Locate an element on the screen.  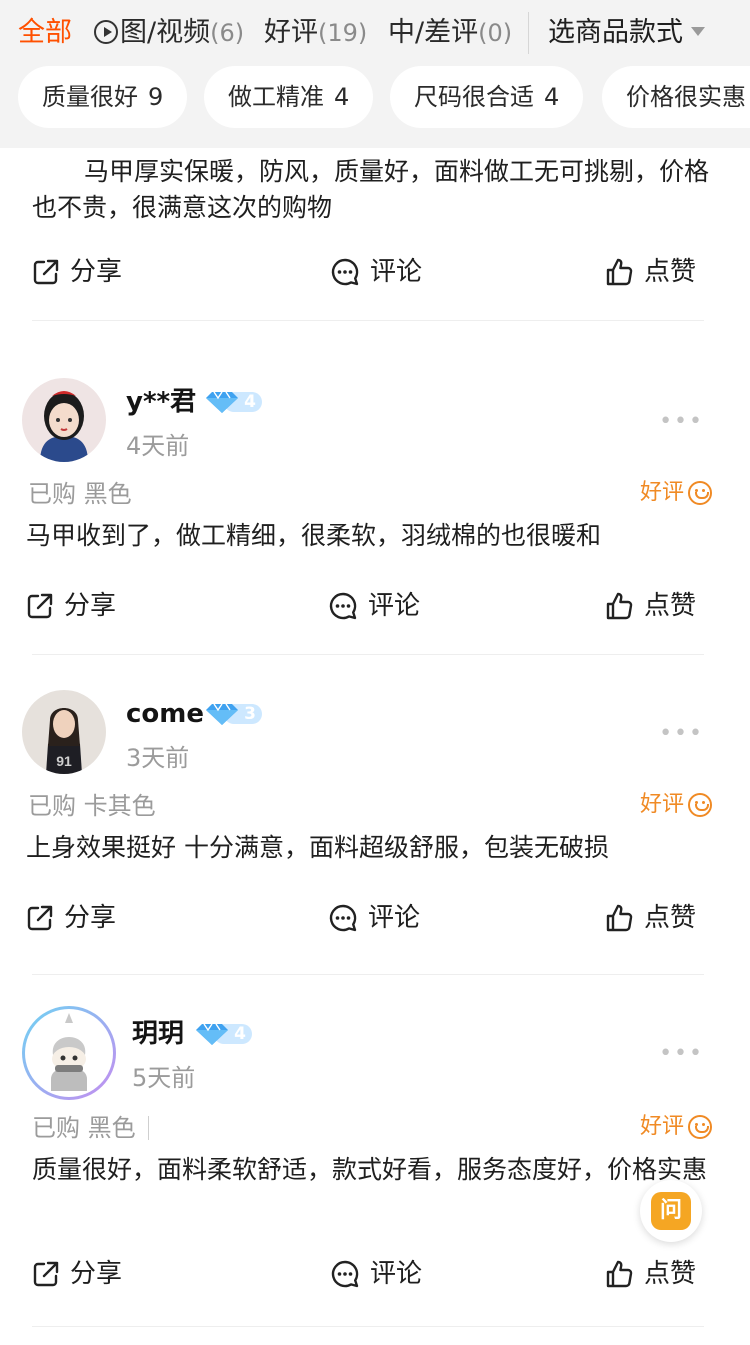
review-time: 3天前 is located at coordinates (158, 758).